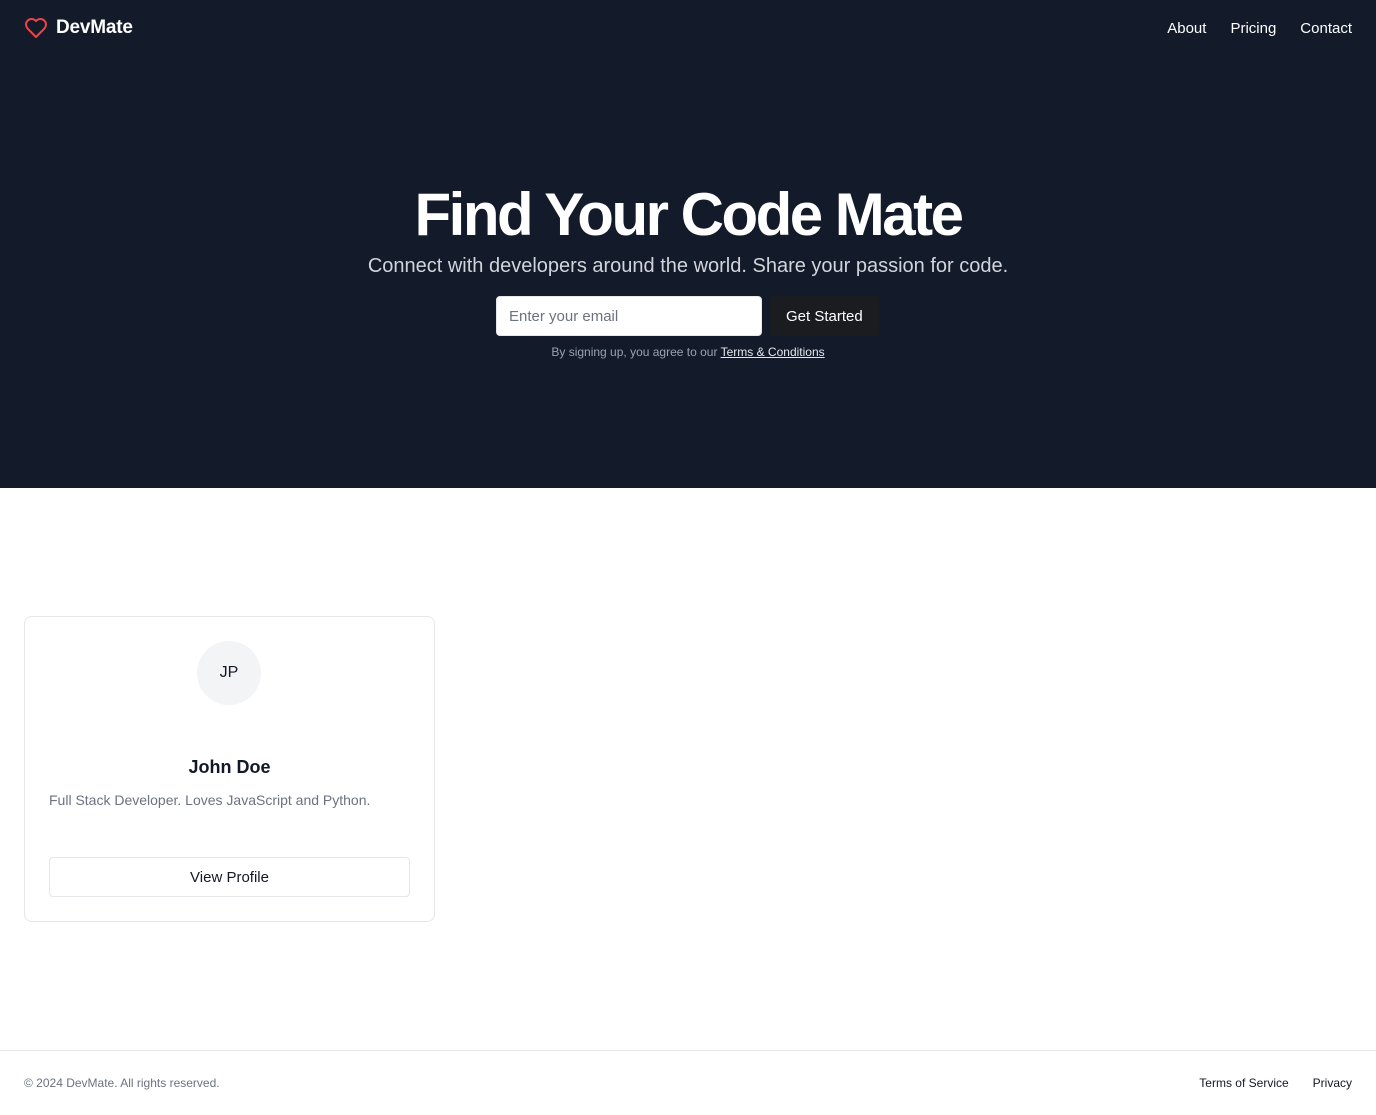 The width and height of the screenshot is (1376, 1115). What do you see at coordinates (688, 28) in the screenshot?
I see `top-nav: DevMate About Pricing Contact` at bounding box center [688, 28].